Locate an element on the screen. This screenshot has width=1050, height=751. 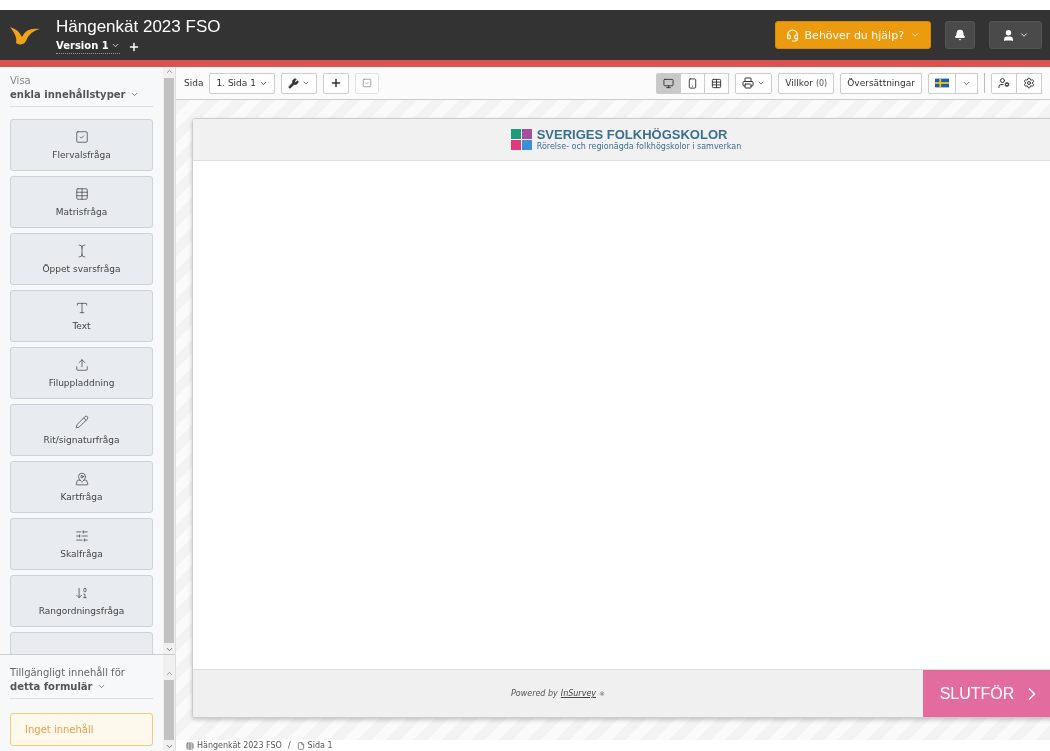
user-settings-button is located at coordinates (1004, 83).